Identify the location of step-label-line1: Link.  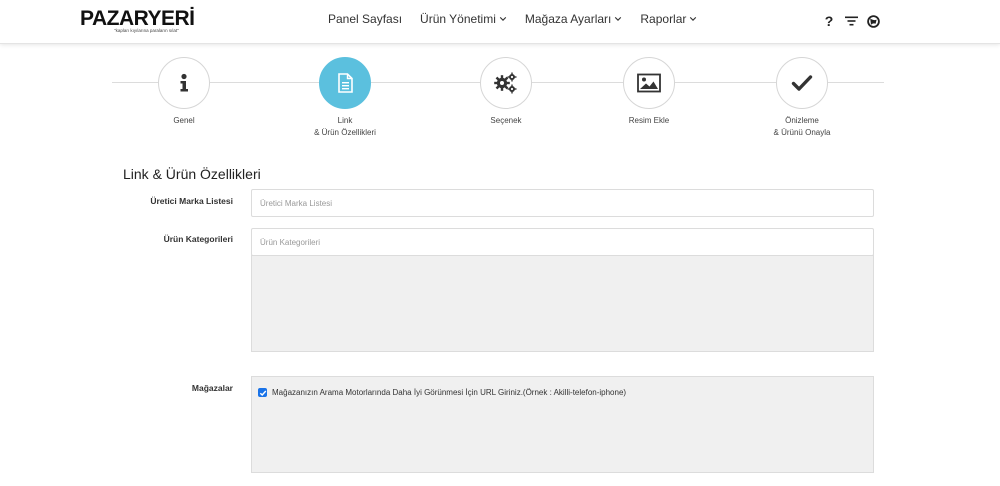
(345, 120).